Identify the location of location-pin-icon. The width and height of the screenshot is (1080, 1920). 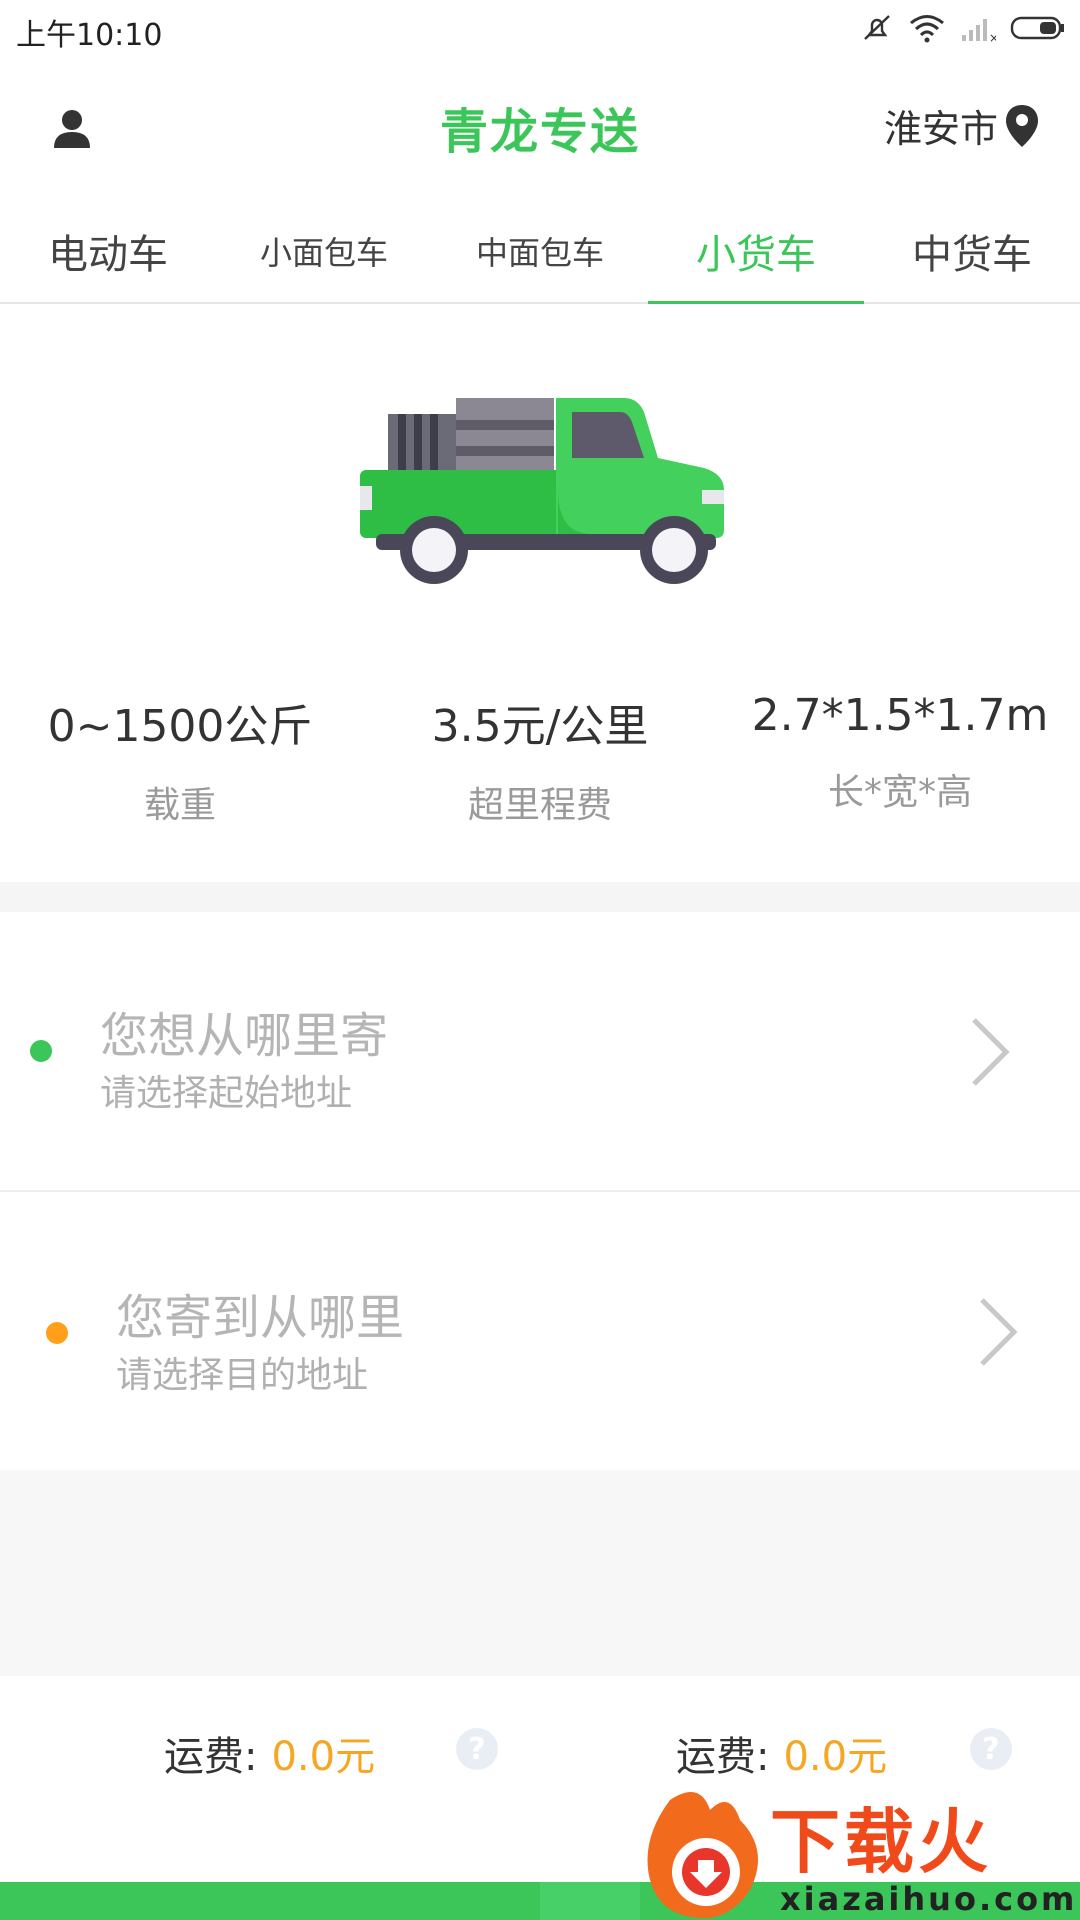
(1022, 125).